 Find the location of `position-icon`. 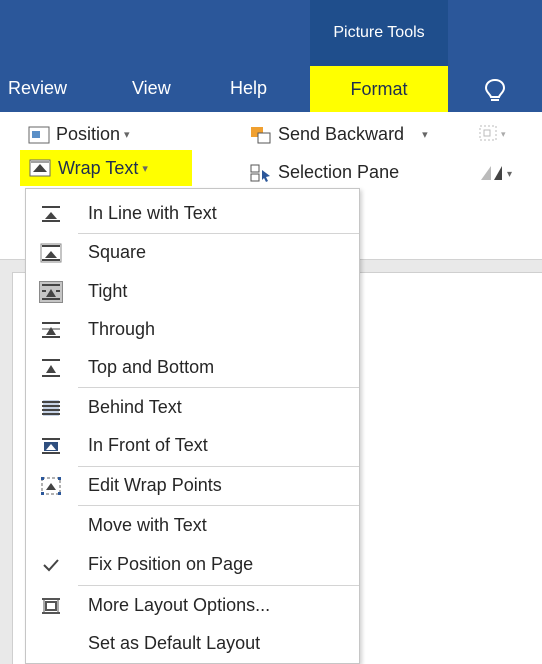

position-icon is located at coordinates (39, 135).